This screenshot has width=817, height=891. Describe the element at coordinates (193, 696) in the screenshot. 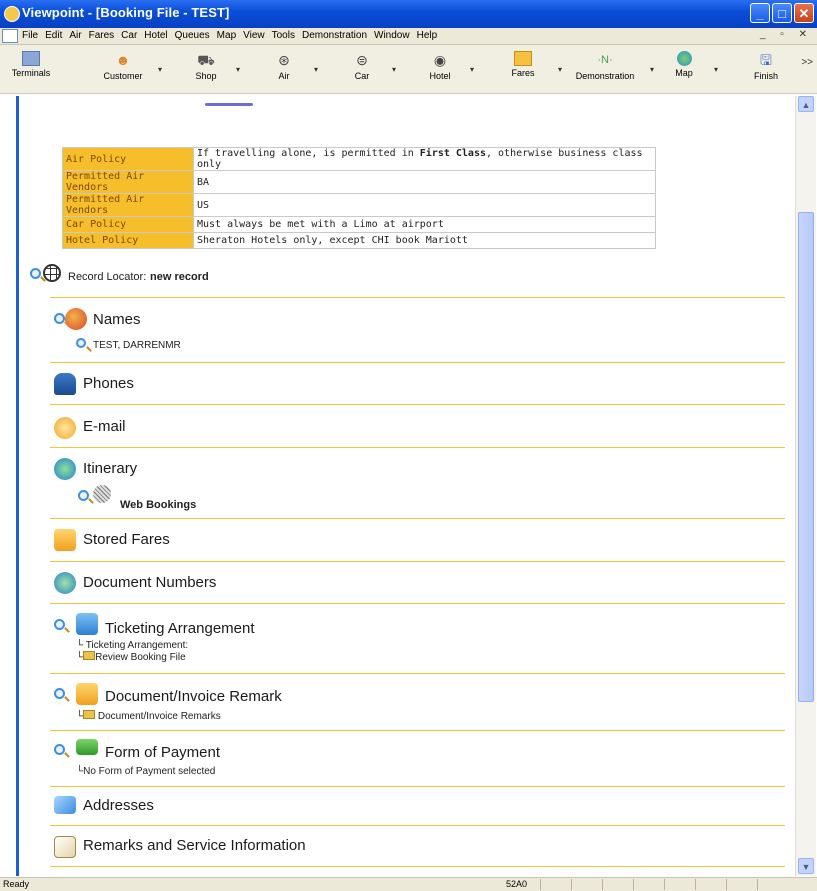

I see `section-doc-invoice-title: Document/Invoice Remark` at that location.